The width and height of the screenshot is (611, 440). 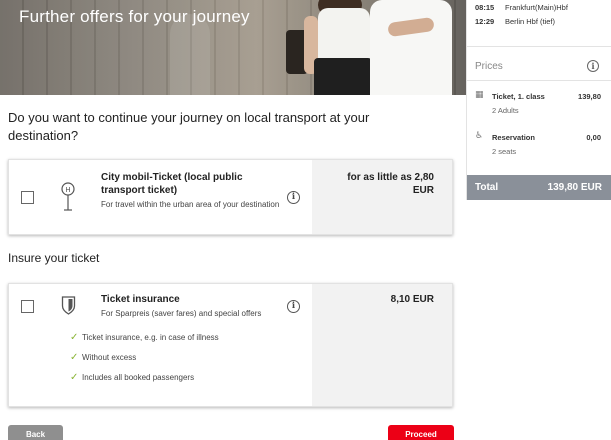 What do you see at coordinates (489, 66) in the screenshot?
I see `prices-heading: Prices` at bounding box center [489, 66].